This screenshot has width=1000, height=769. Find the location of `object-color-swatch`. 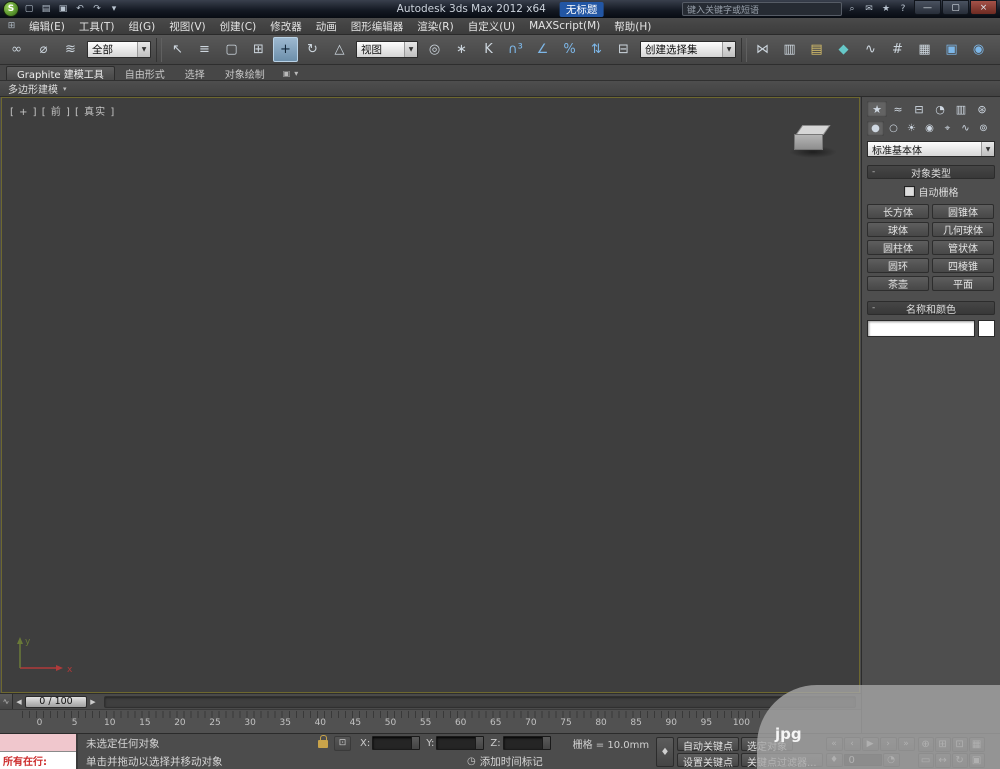

object-color-swatch is located at coordinates (986, 328).